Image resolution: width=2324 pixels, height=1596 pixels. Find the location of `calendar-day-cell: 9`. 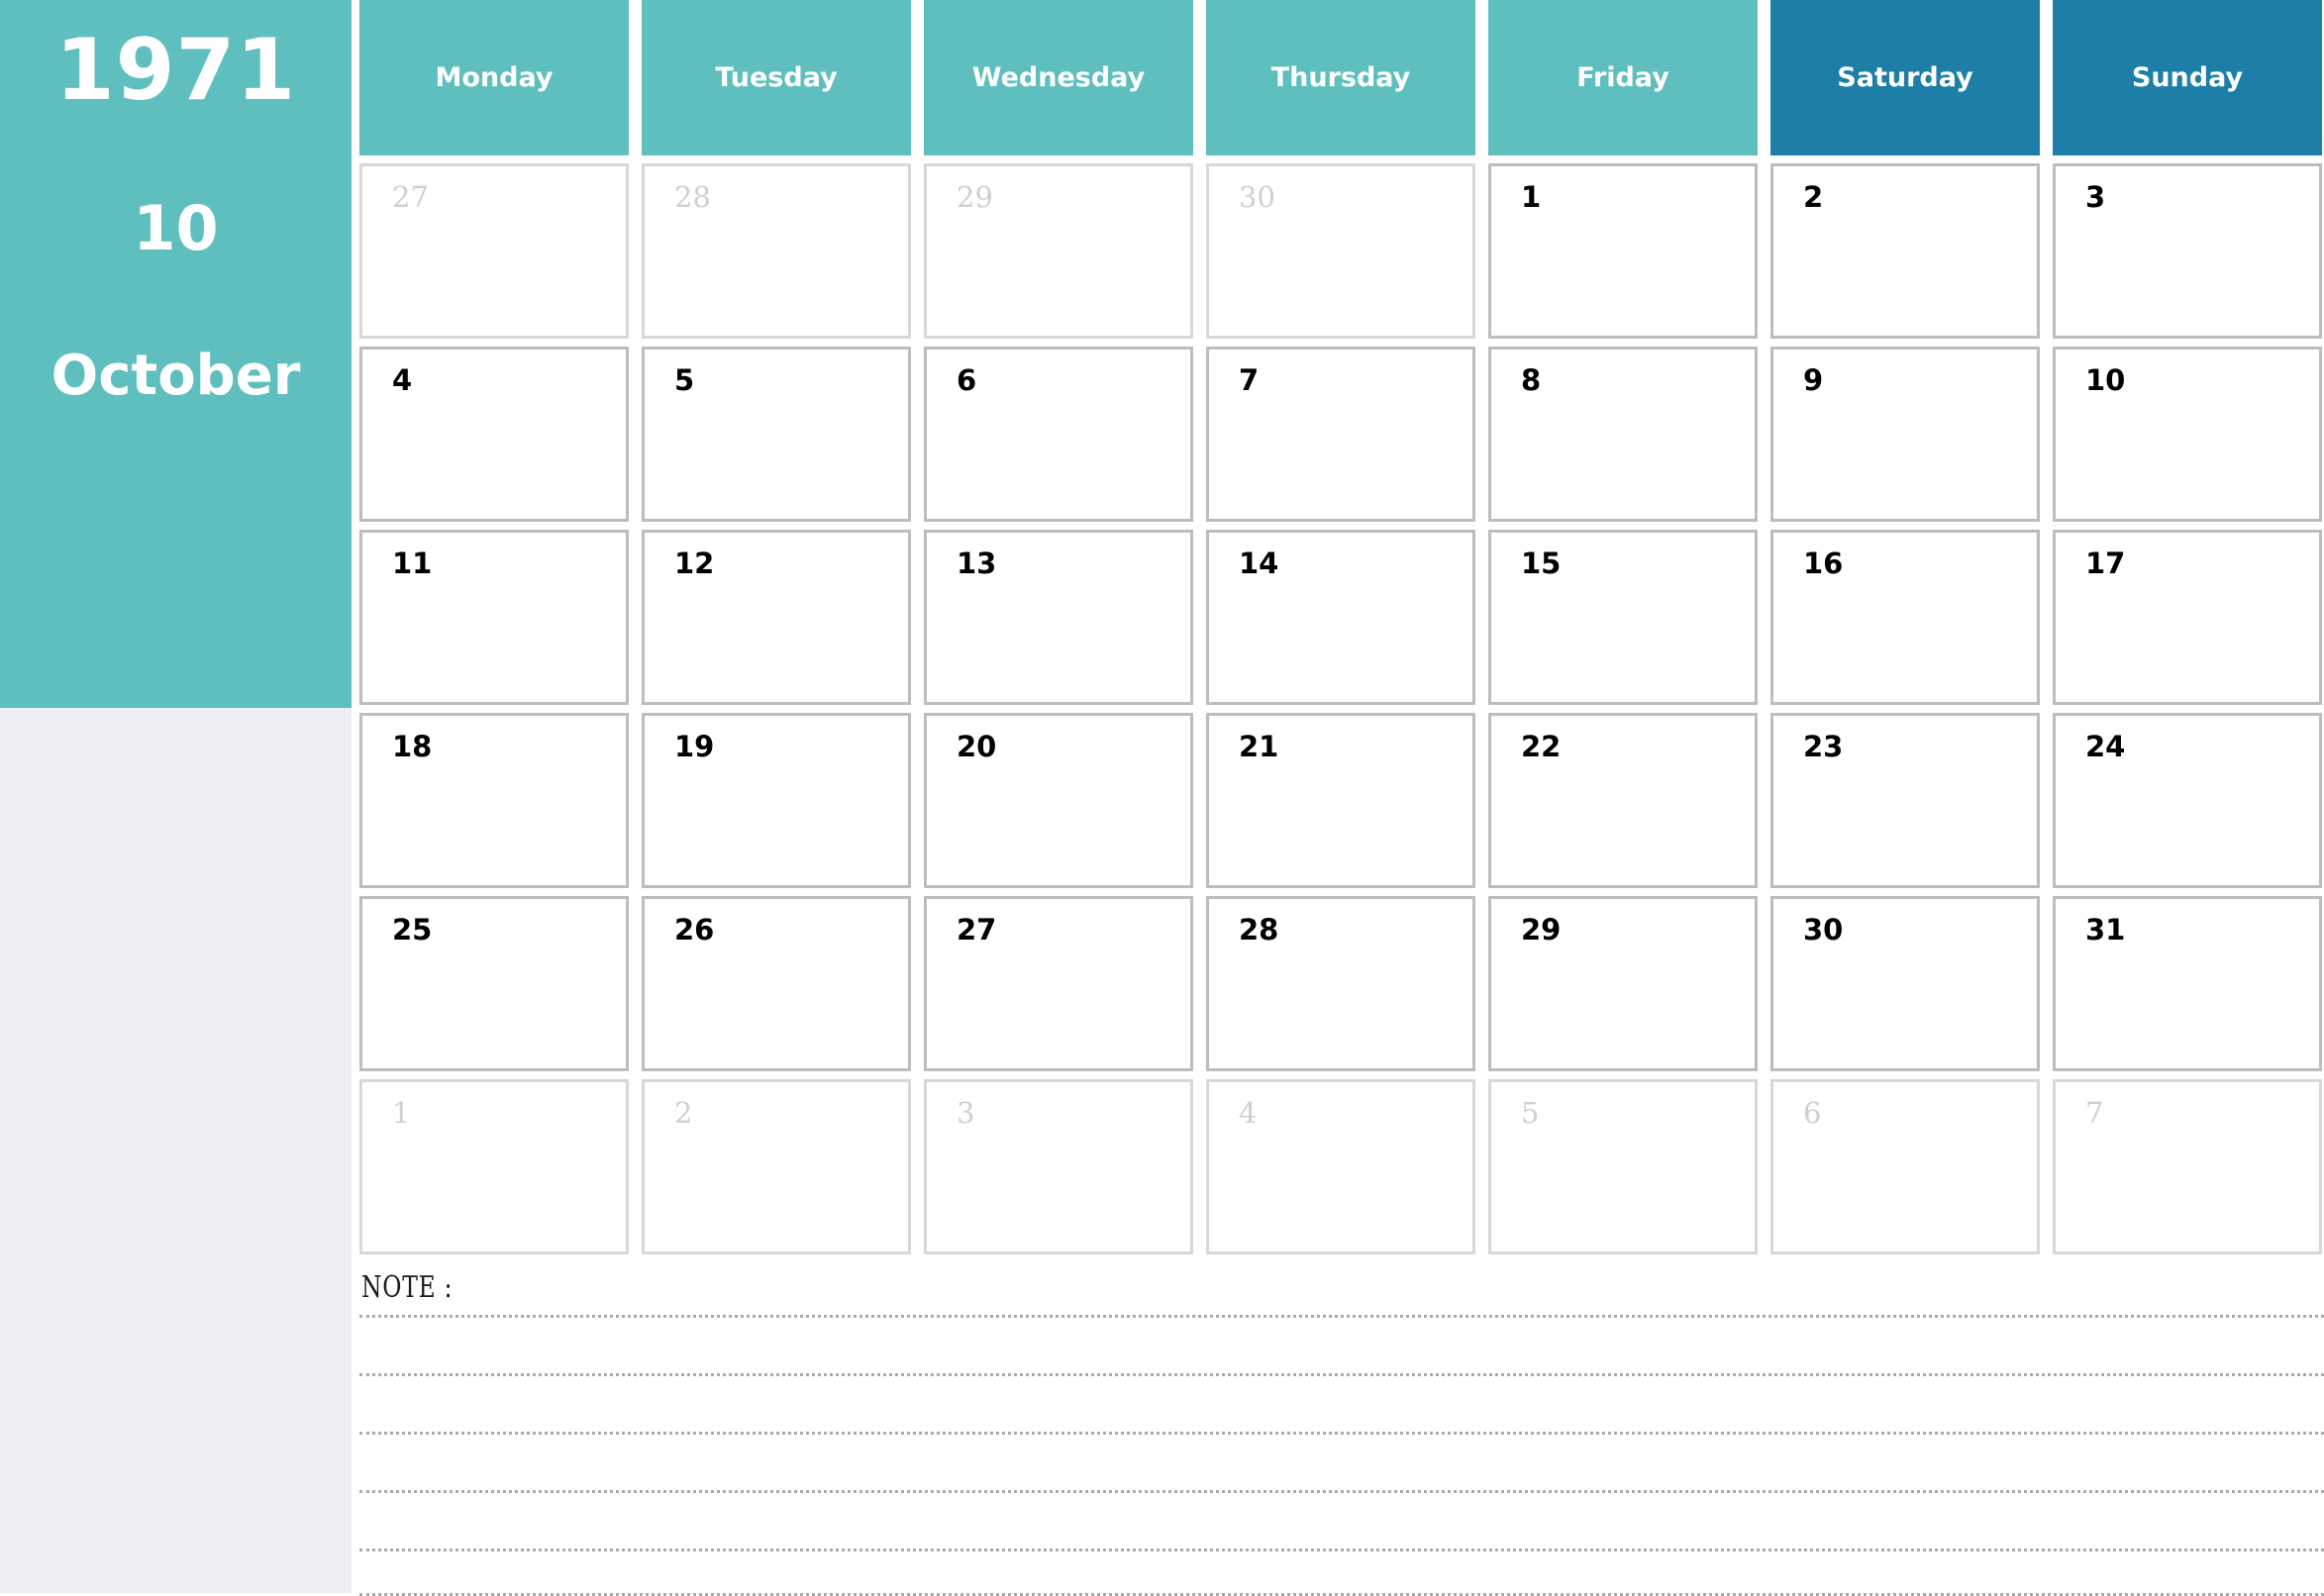

calendar-day-cell: 9 is located at coordinates (1905, 434).